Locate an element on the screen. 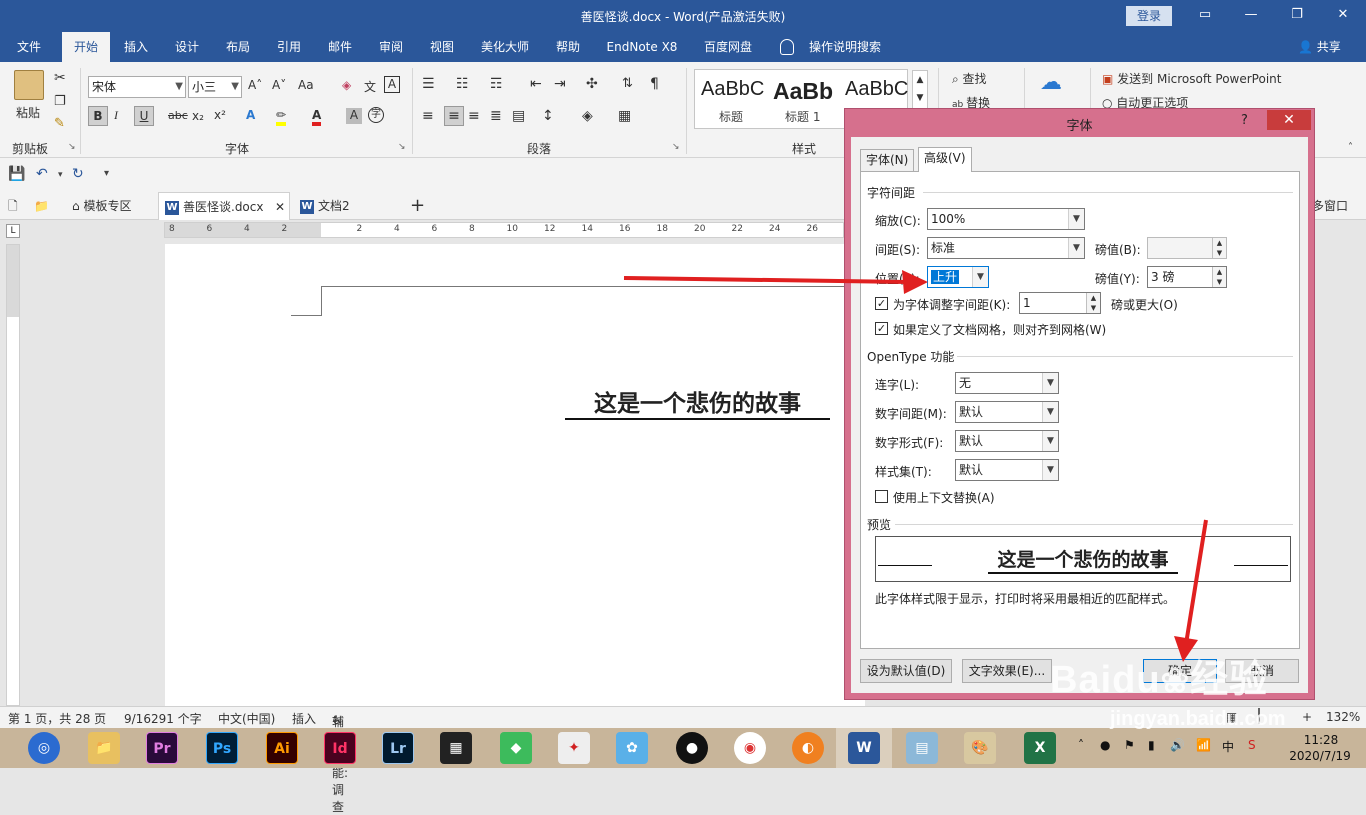 The width and height of the screenshot is (1366, 815). arrow-to-ok-button is located at coordinates (1191, 590).